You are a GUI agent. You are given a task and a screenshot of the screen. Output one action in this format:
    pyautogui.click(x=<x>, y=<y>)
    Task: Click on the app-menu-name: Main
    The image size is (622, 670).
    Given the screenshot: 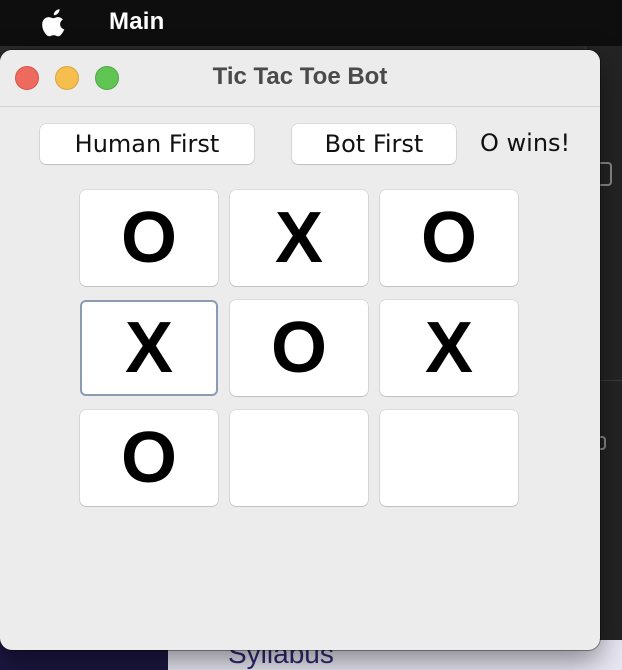 What is the action you would take?
    pyautogui.click(x=136, y=22)
    